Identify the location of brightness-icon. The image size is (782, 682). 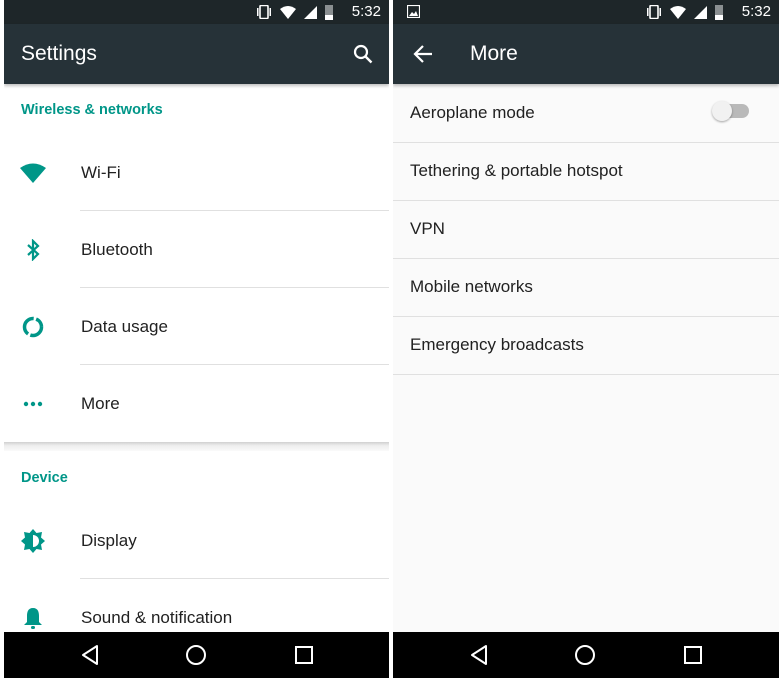
(33, 541).